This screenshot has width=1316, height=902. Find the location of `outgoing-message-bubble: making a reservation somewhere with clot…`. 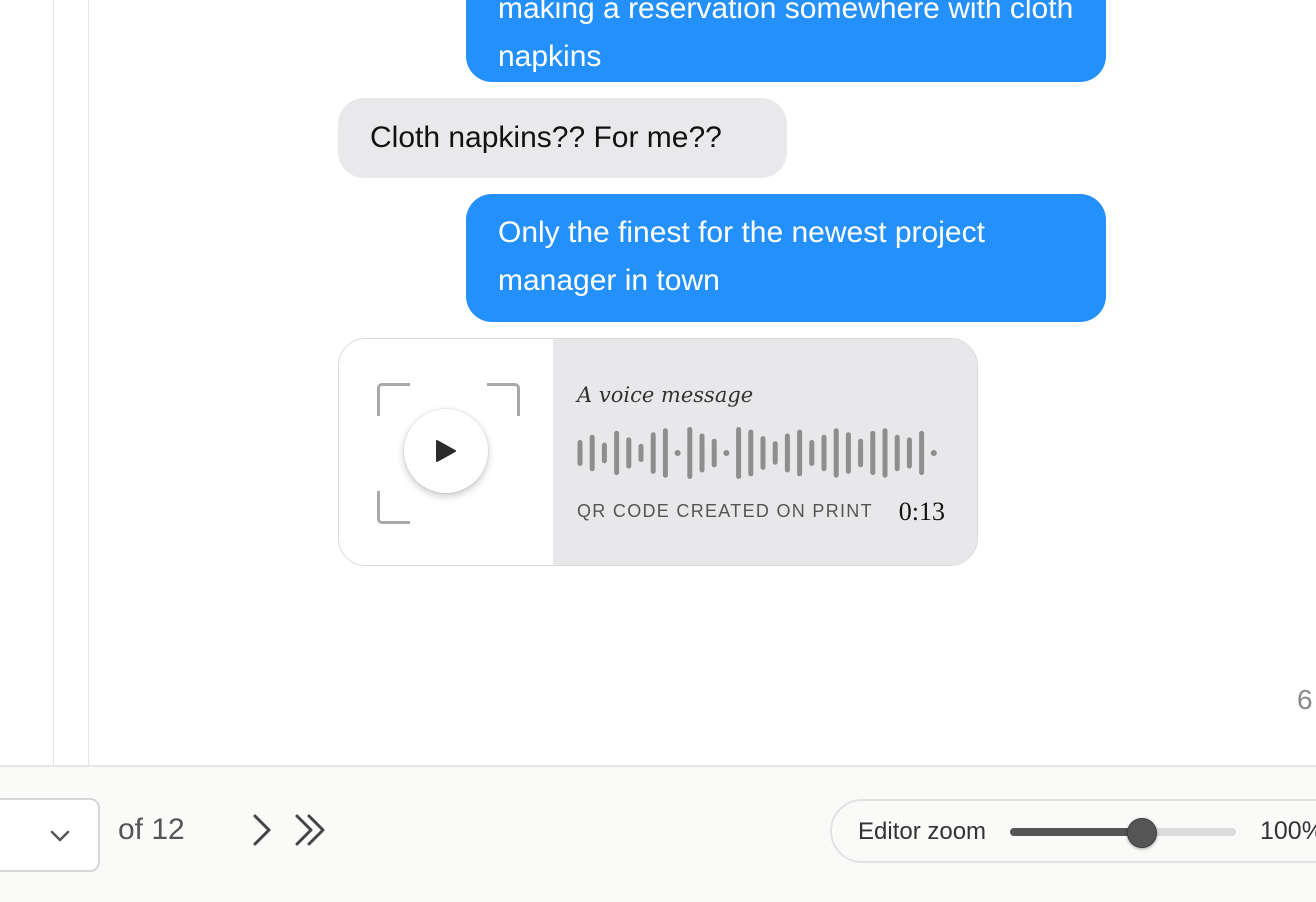

outgoing-message-bubble: making a reservation somewhere with clot… is located at coordinates (786, 41).